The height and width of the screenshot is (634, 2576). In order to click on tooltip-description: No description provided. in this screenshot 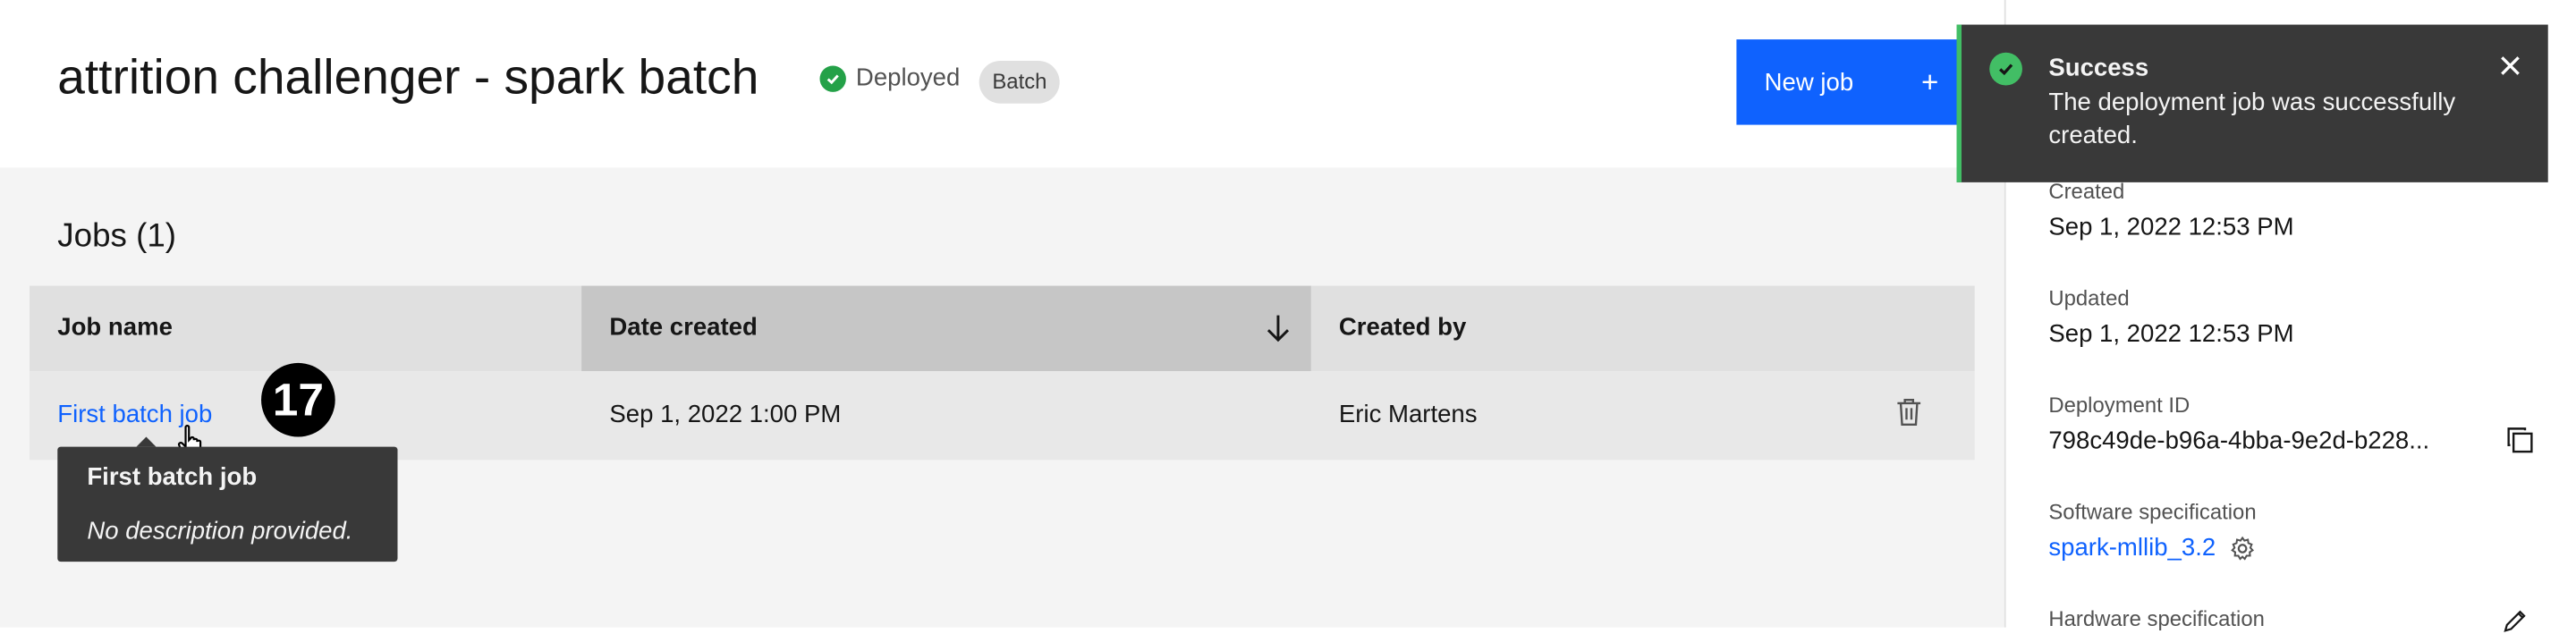, I will do `click(220, 531)`.